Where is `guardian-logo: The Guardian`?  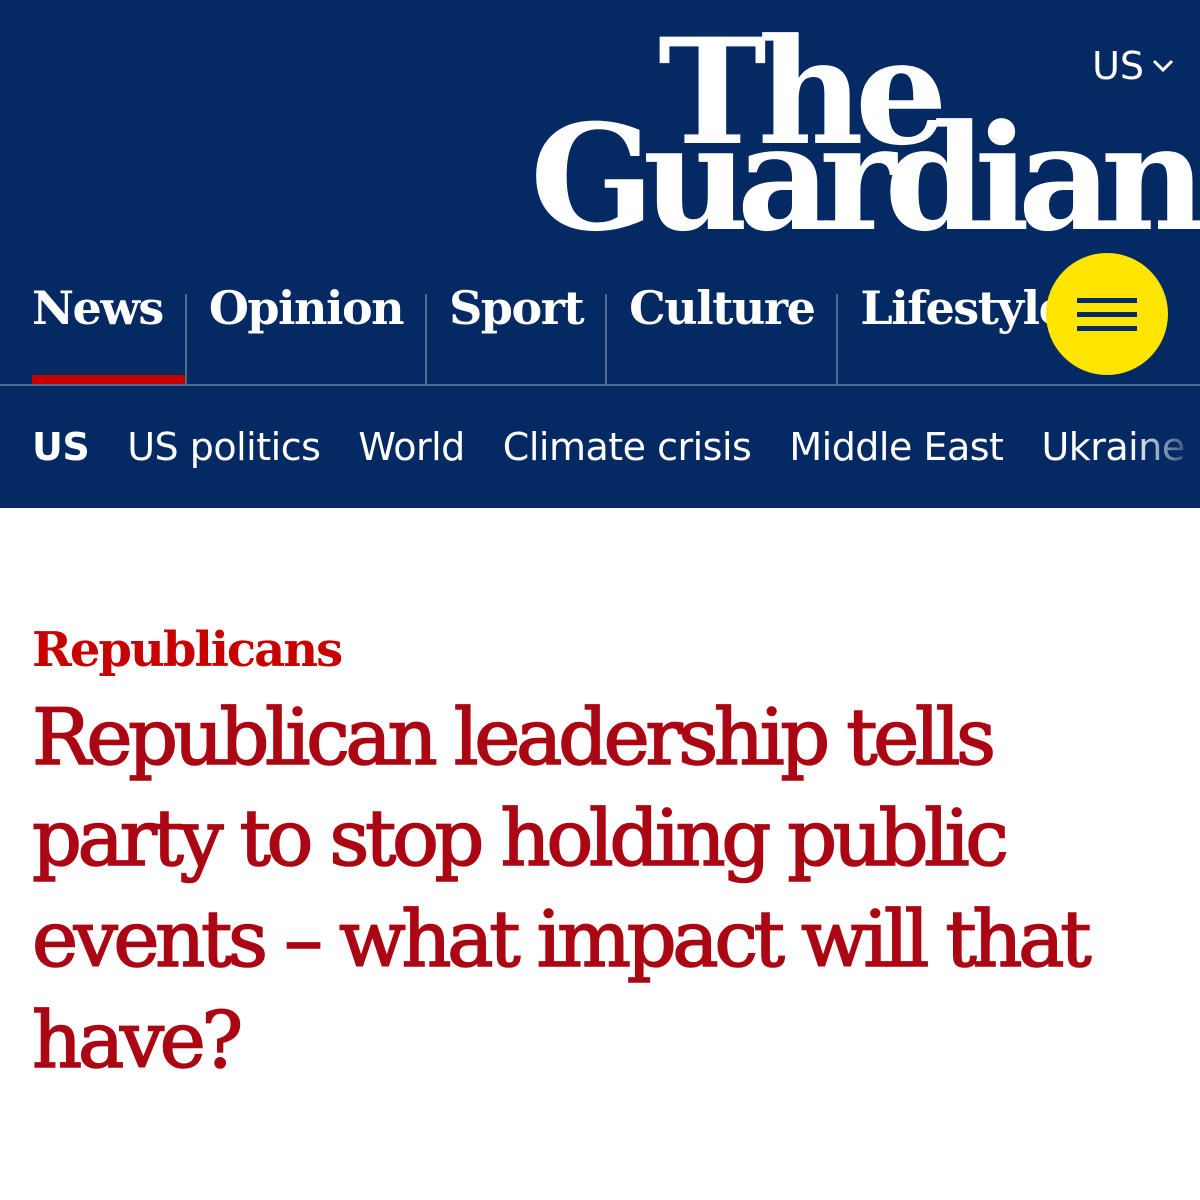 guardian-logo: The Guardian is located at coordinates (865, 136).